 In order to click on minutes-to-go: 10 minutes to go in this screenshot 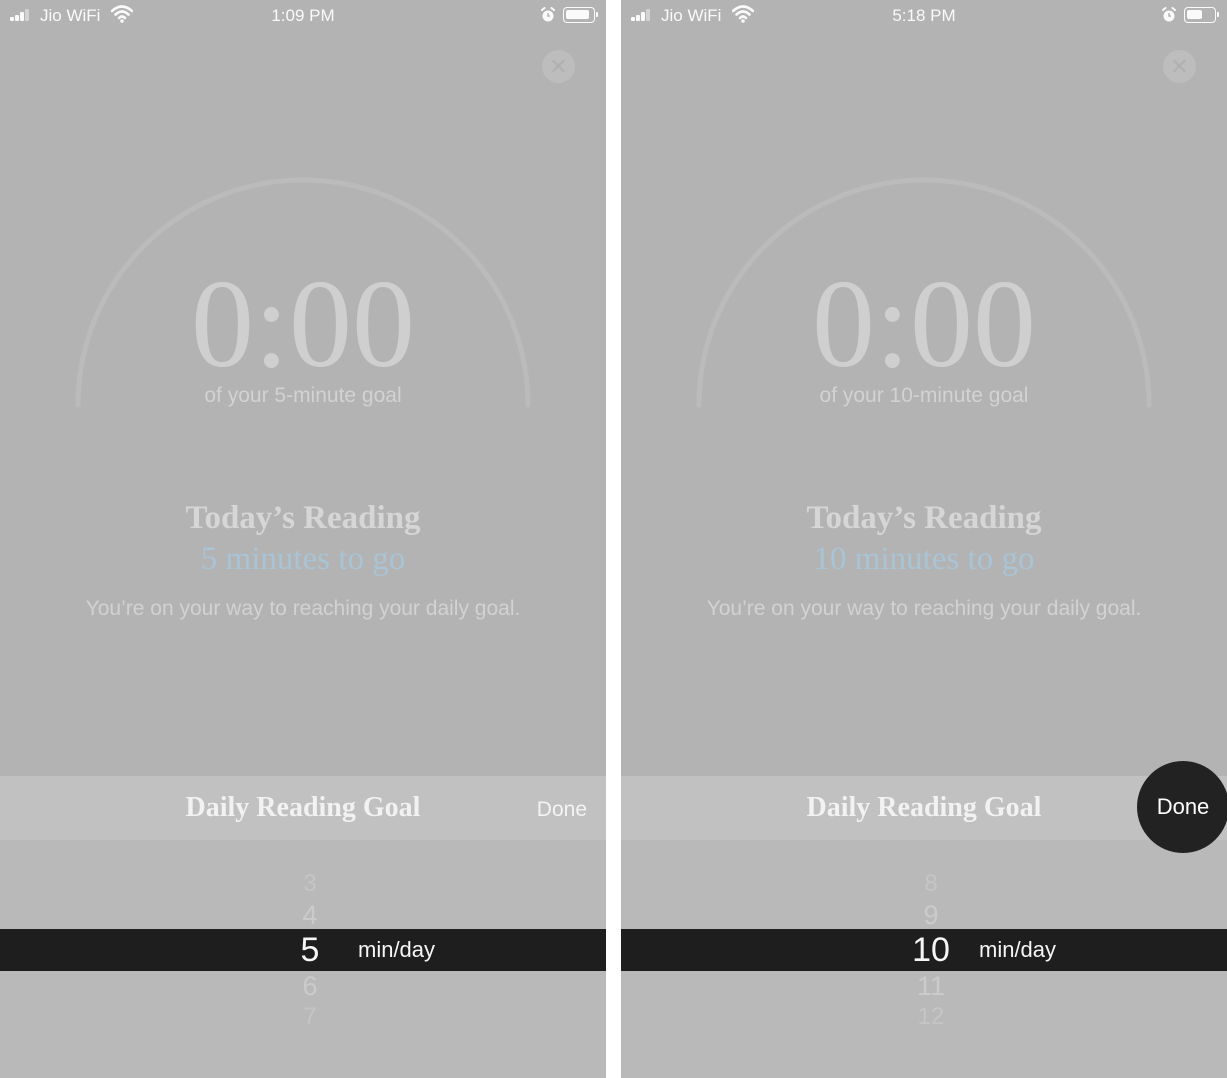, I will do `click(924, 559)`.